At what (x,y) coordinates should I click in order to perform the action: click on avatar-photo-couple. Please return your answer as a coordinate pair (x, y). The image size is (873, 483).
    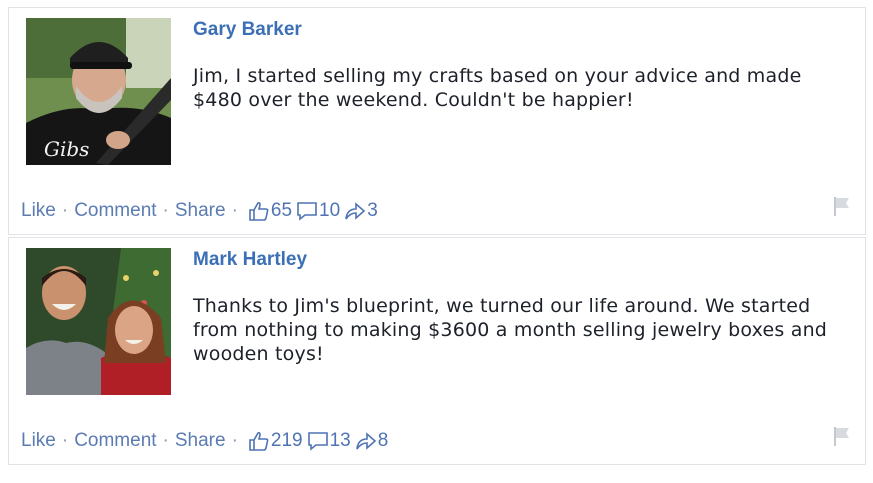
    Looking at the image, I should click on (98, 321).